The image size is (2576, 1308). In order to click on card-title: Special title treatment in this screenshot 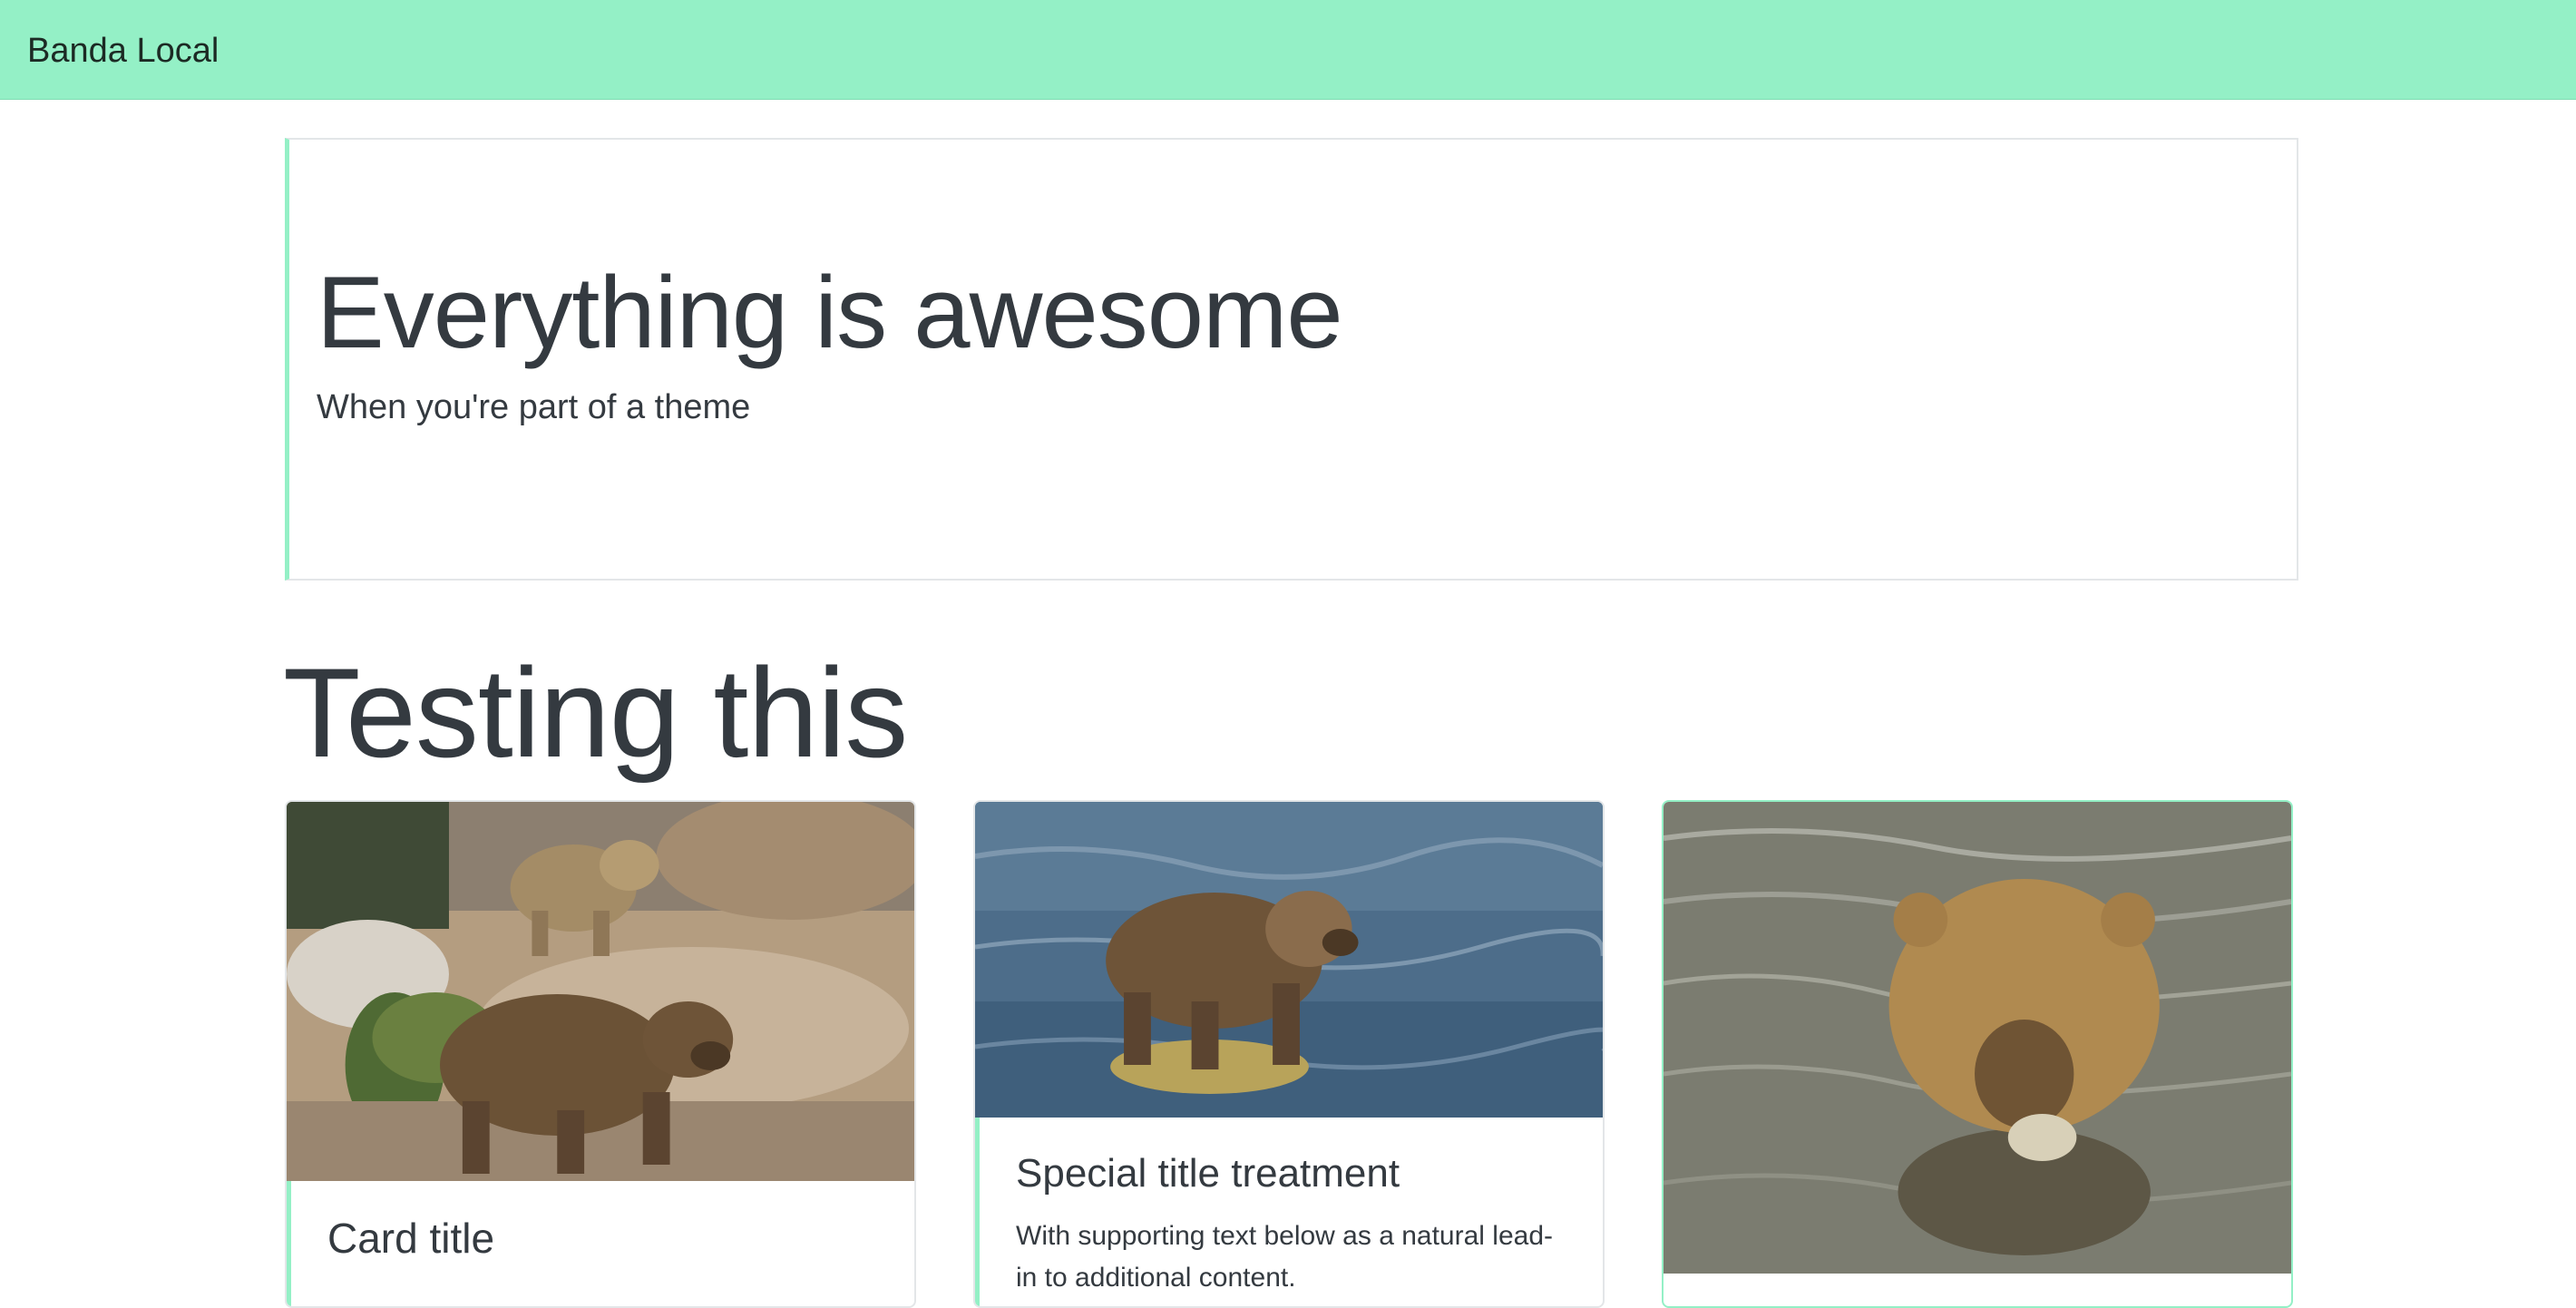, I will do `click(1208, 1173)`.